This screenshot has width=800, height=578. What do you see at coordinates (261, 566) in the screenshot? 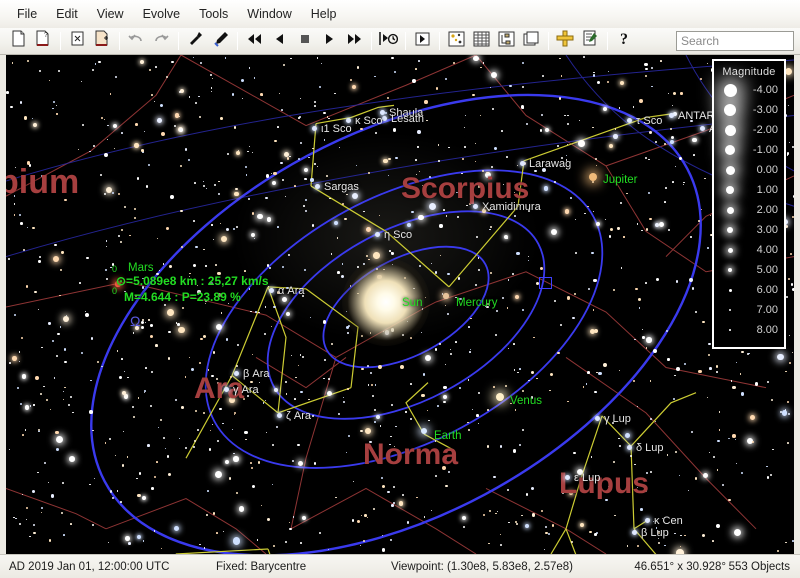
I see `status-reference: Fixed: Barycentre` at bounding box center [261, 566].